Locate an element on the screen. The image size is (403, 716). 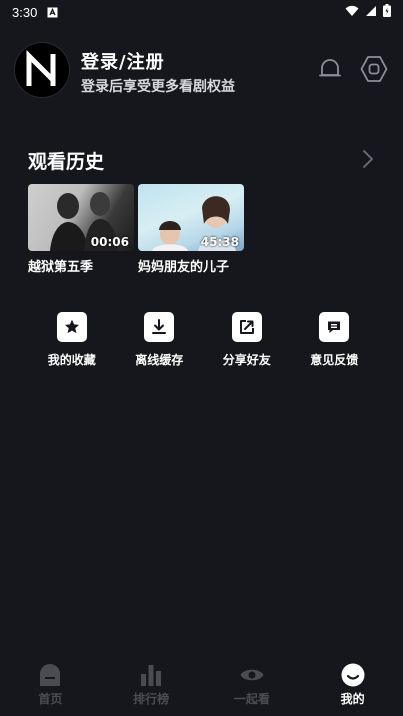
tab-home: 首页 is located at coordinates (50, 686).